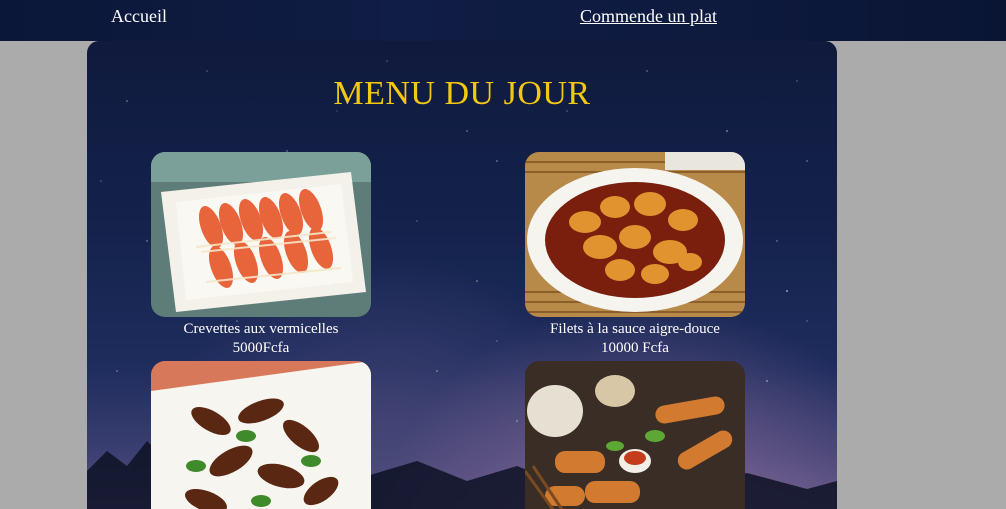 This screenshot has height=509, width=1006. Describe the element at coordinates (635, 329) in the screenshot. I see `dish-name: Filets à la sauce aigre-douce` at that location.